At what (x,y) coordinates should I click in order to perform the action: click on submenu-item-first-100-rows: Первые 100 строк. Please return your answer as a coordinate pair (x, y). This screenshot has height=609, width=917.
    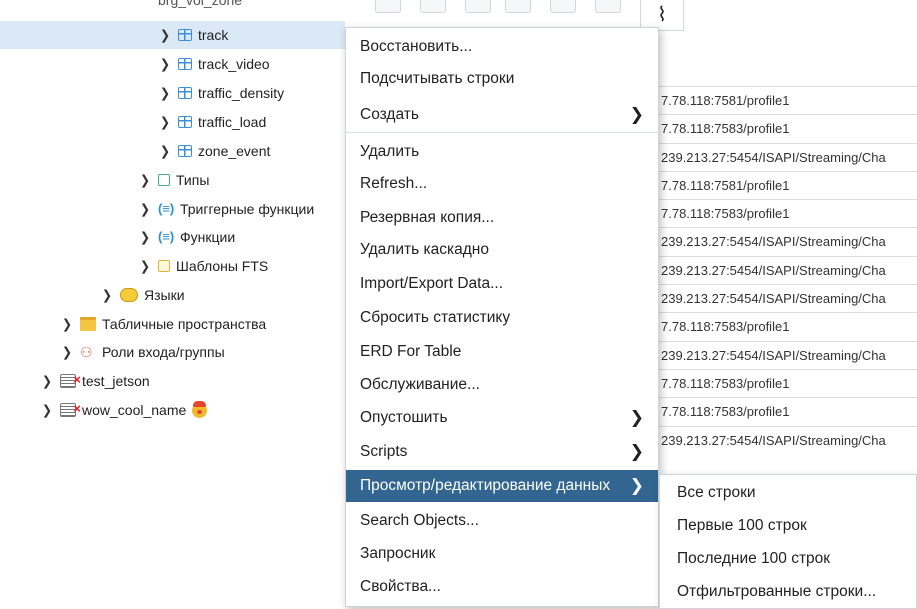
    Looking at the image, I should click on (788, 525).